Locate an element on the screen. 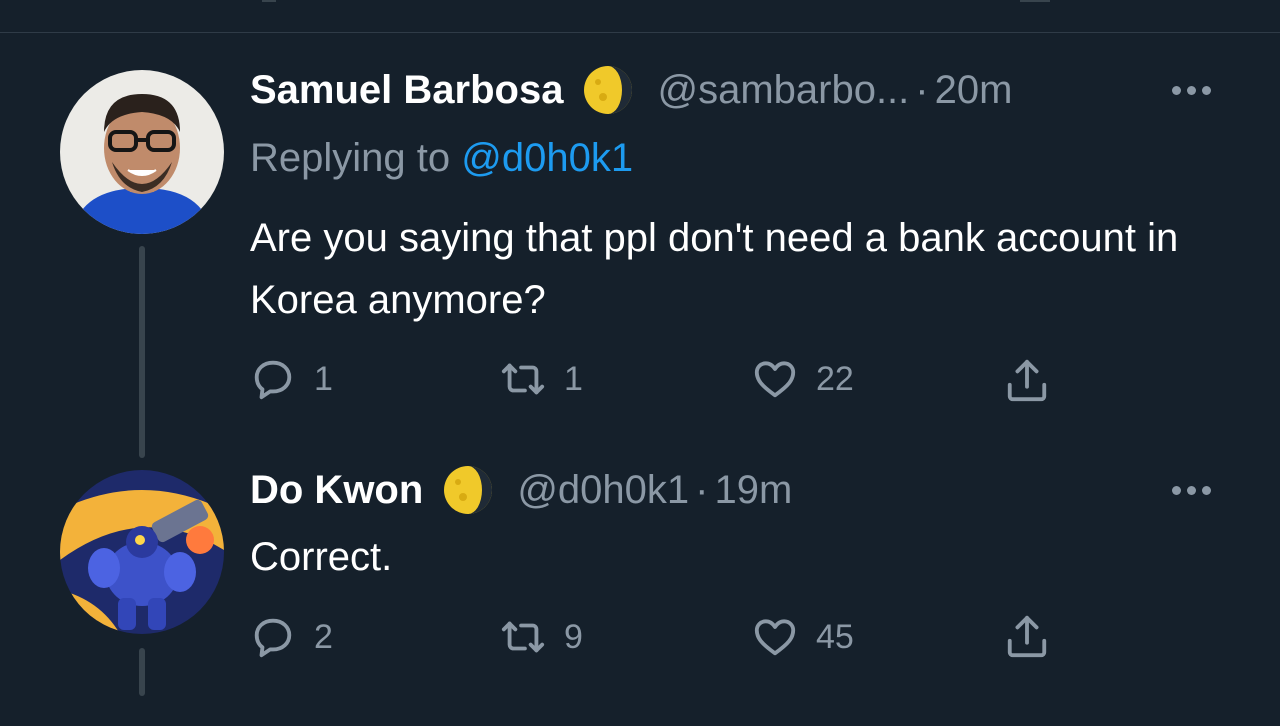 The image size is (1280, 726). reply-button: 2 is located at coordinates (291, 637).